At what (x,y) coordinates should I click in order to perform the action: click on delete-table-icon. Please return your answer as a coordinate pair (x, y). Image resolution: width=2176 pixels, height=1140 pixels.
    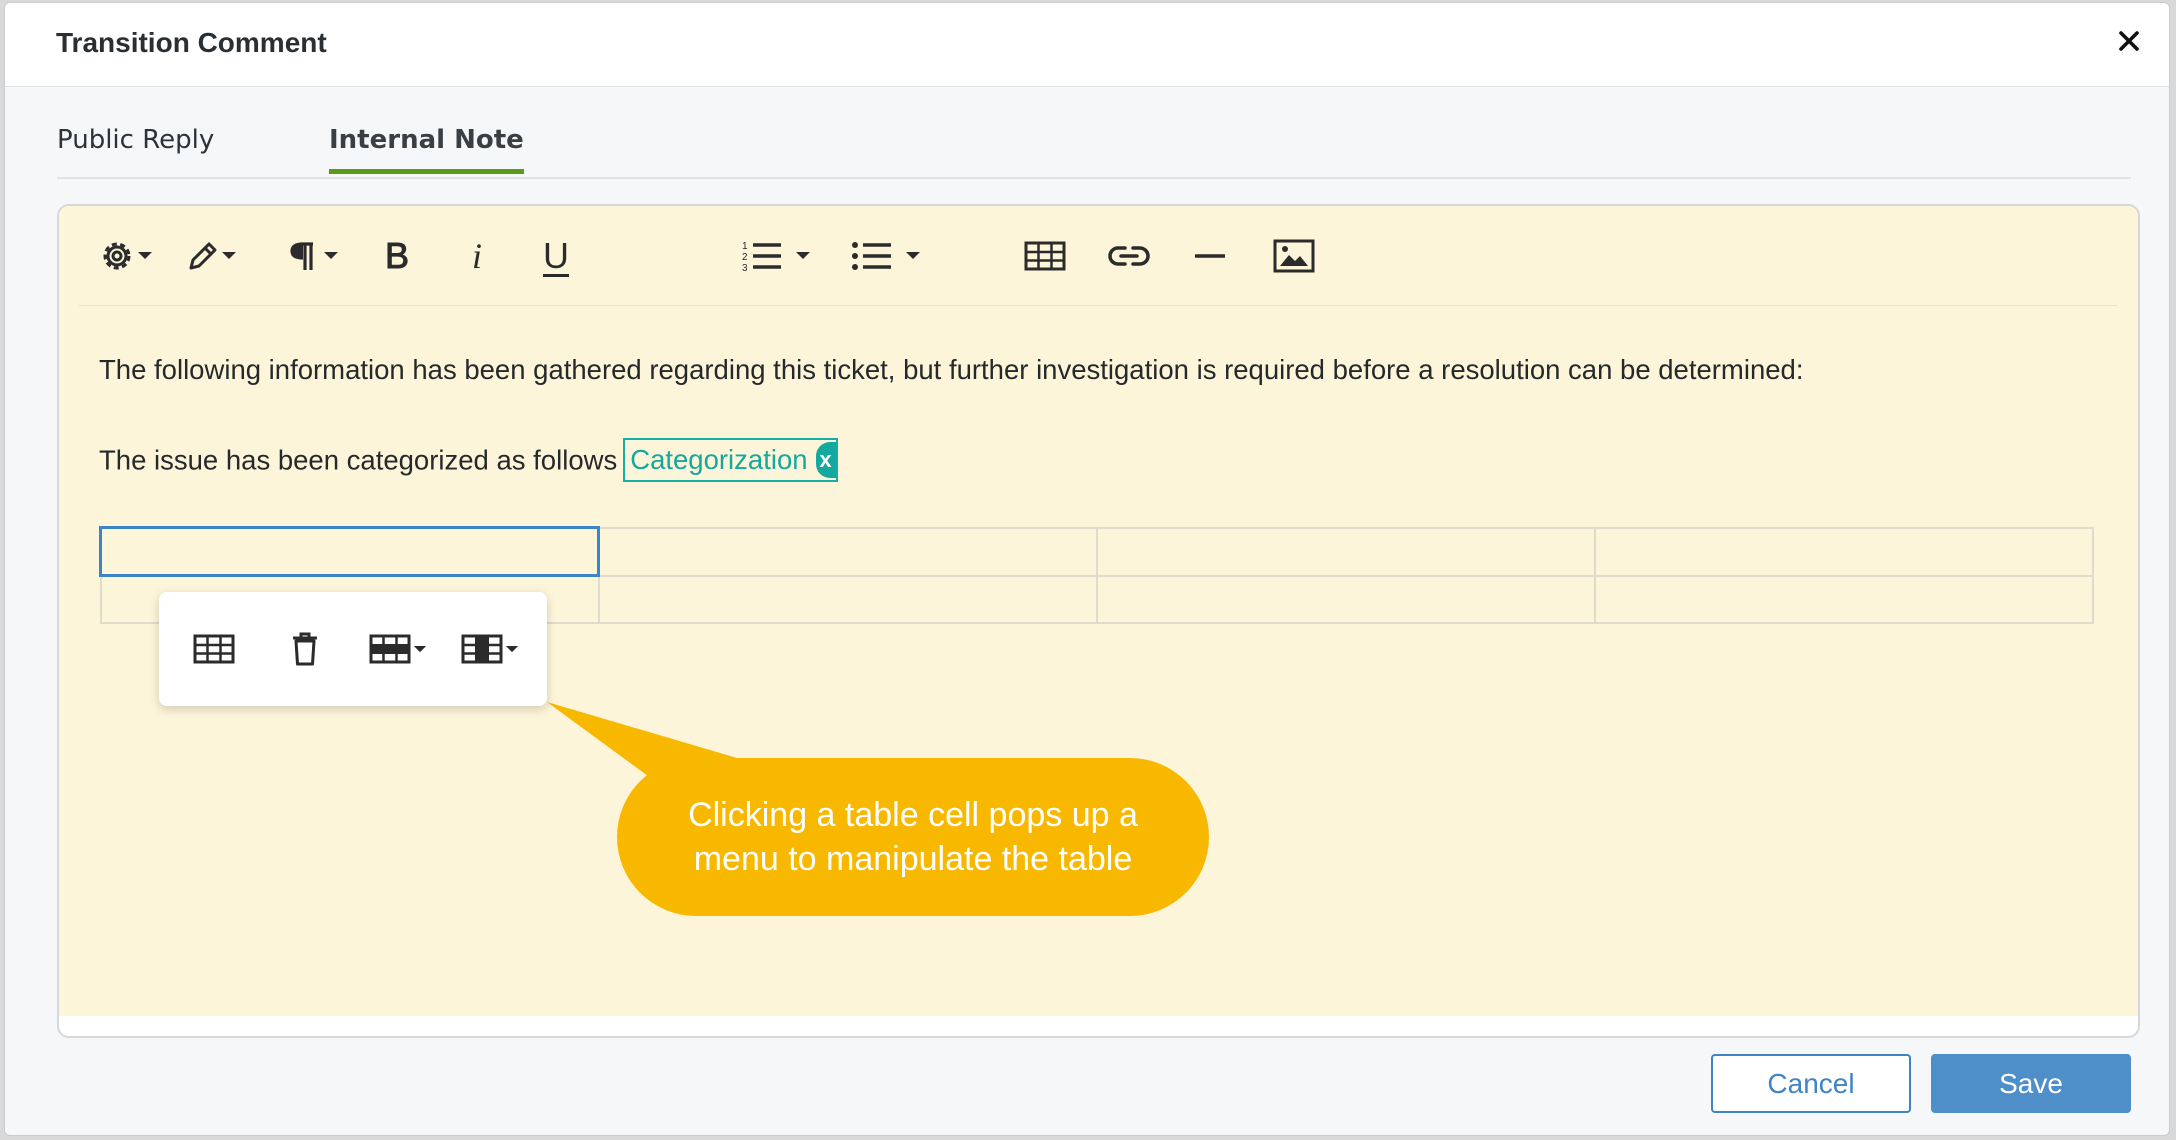
    Looking at the image, I should click on (305, 649).